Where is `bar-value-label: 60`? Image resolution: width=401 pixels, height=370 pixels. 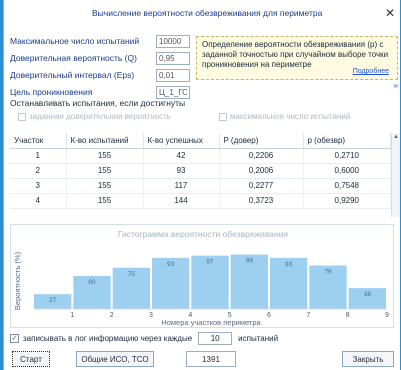 bar-value-label: 60 is located at coordinates (92, 282).